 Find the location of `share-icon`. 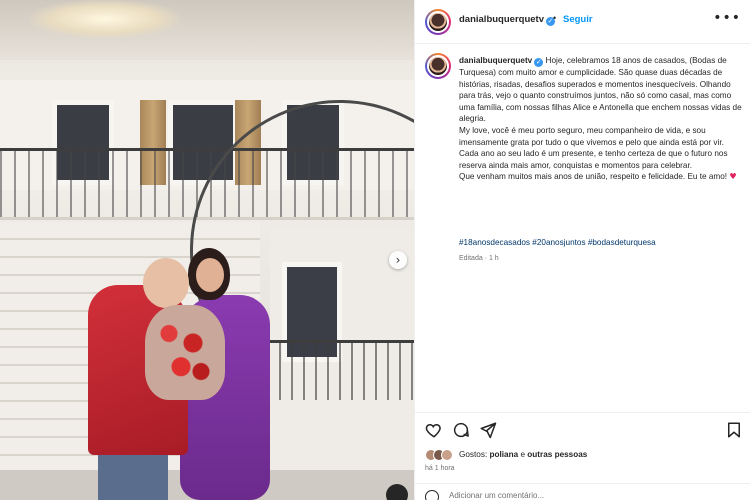

share-icon is located at coordinates (488, 430).